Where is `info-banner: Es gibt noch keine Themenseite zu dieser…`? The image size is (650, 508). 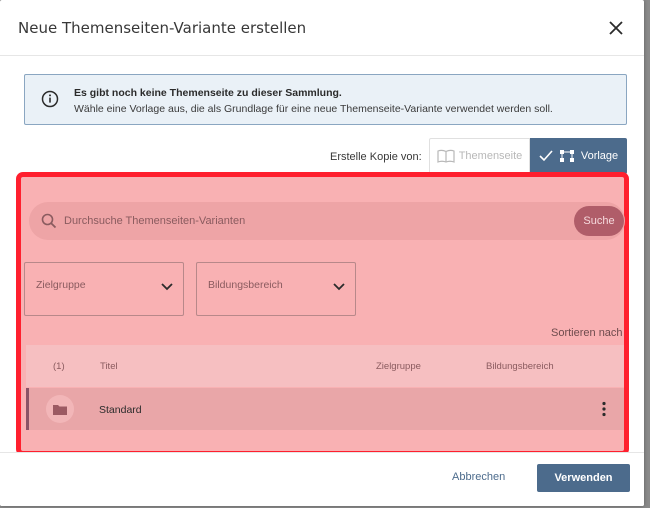
info-banner: Es gibt noch keine Themenseite zu dieser… is located at coordinates (325, 99).